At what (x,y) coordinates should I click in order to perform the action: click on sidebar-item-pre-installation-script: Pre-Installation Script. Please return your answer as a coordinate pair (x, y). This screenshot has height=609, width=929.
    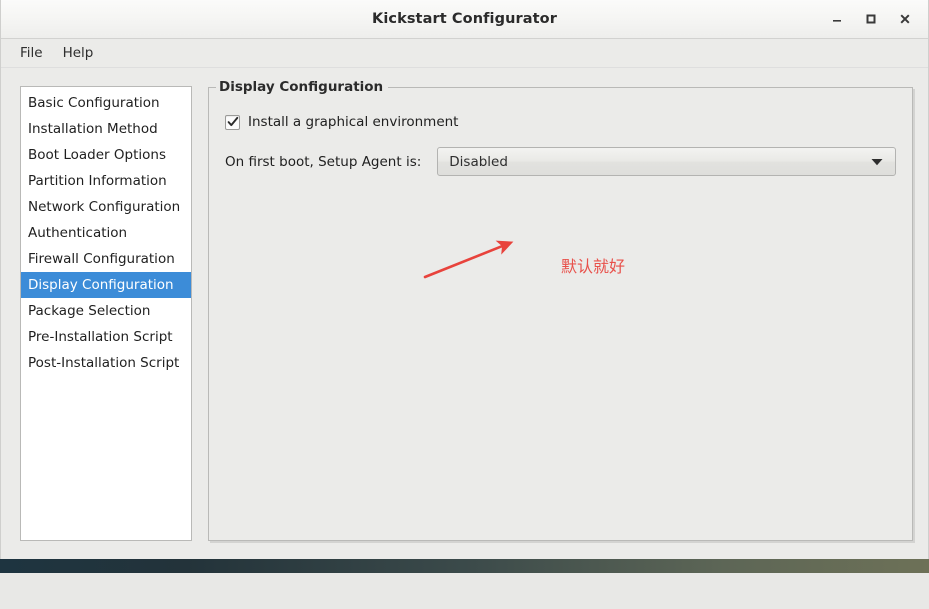
    Looking at the image, I should click on (106, 337).